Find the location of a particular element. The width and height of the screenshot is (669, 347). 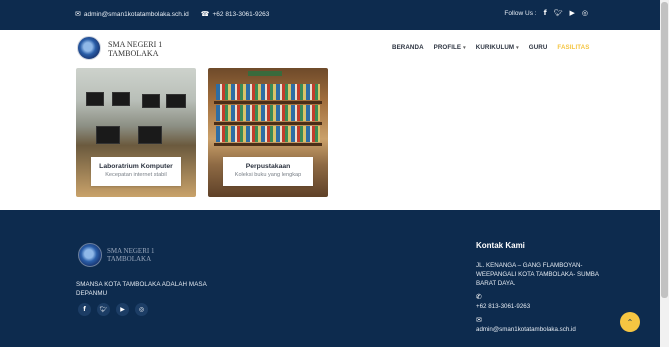

school-logo is located at coordinates (89, 48).